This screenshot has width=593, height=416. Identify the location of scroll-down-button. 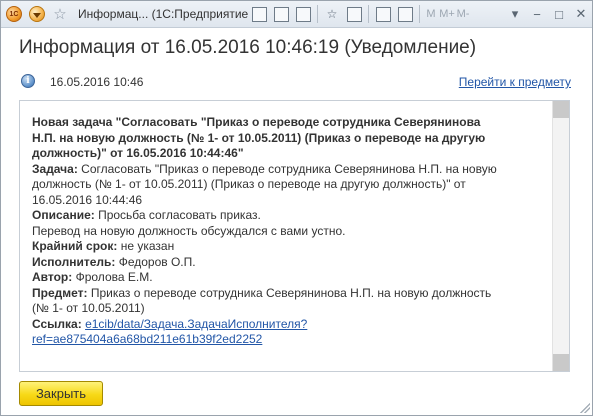
(561, 362).